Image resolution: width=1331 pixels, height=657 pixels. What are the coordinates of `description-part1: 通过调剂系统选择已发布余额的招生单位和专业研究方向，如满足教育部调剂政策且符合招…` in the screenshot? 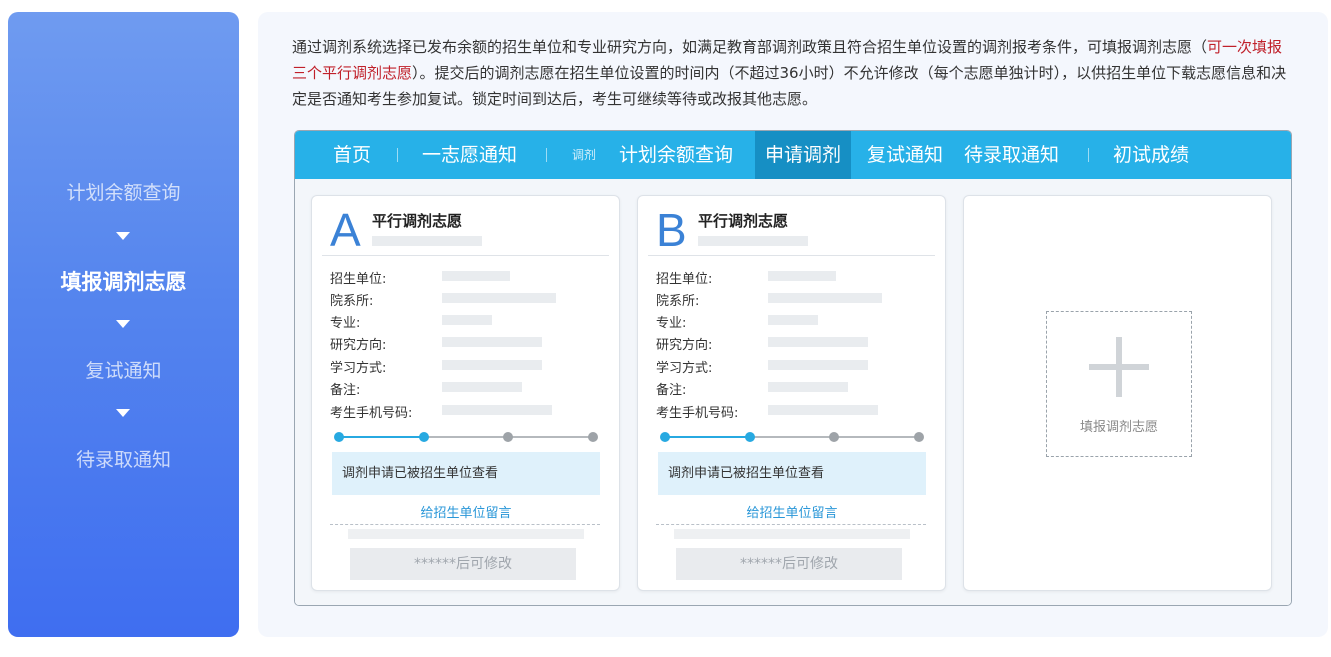 It's located at (750, 47).